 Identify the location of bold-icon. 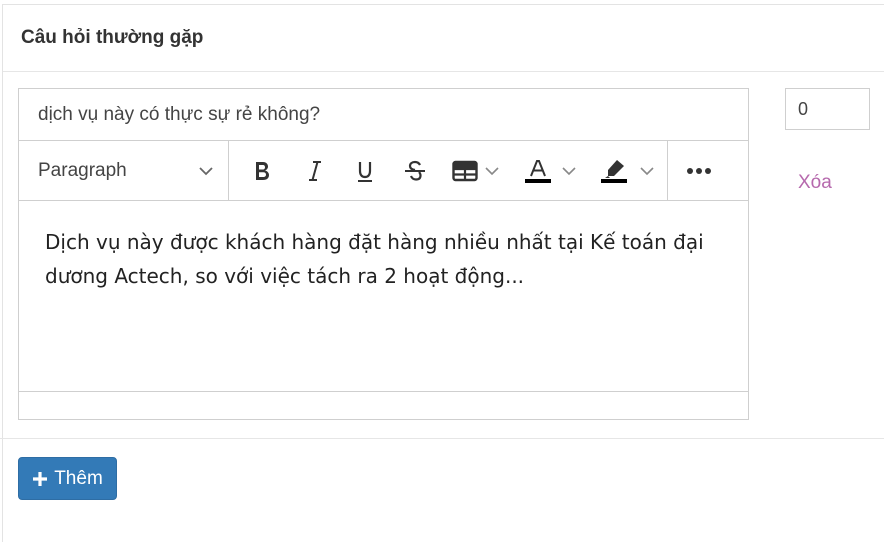
(262, 170).